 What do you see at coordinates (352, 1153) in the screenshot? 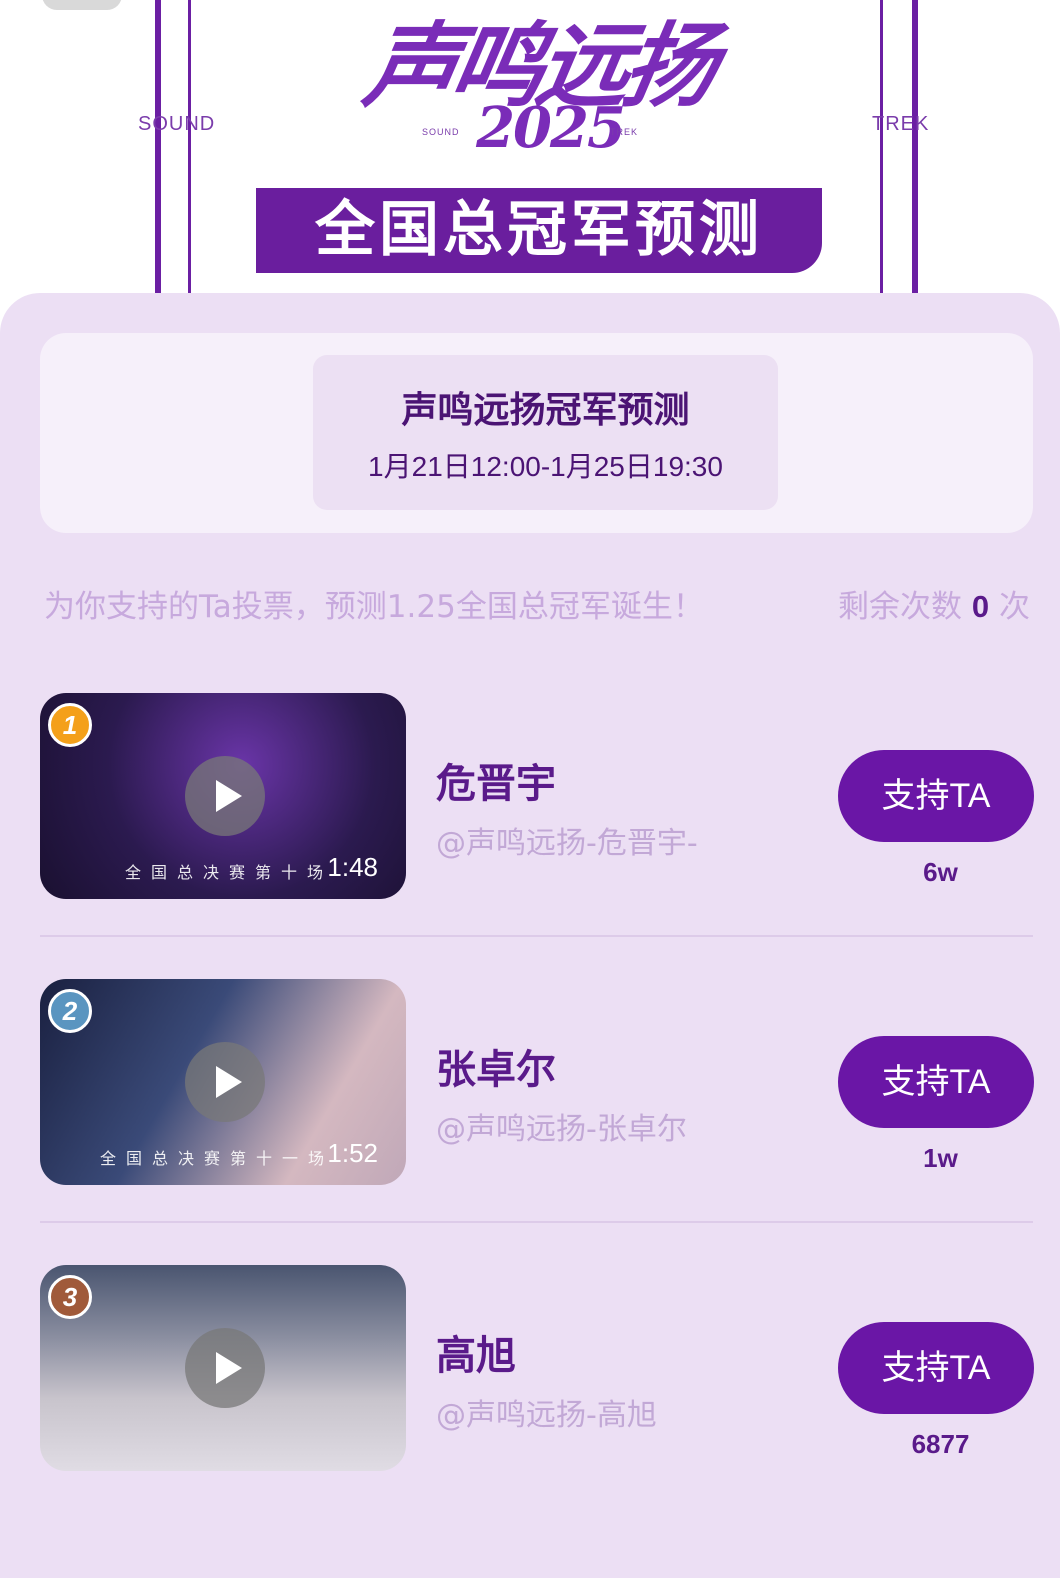
I see `video-duration: 1:52` at bounding box center [352, 1153].